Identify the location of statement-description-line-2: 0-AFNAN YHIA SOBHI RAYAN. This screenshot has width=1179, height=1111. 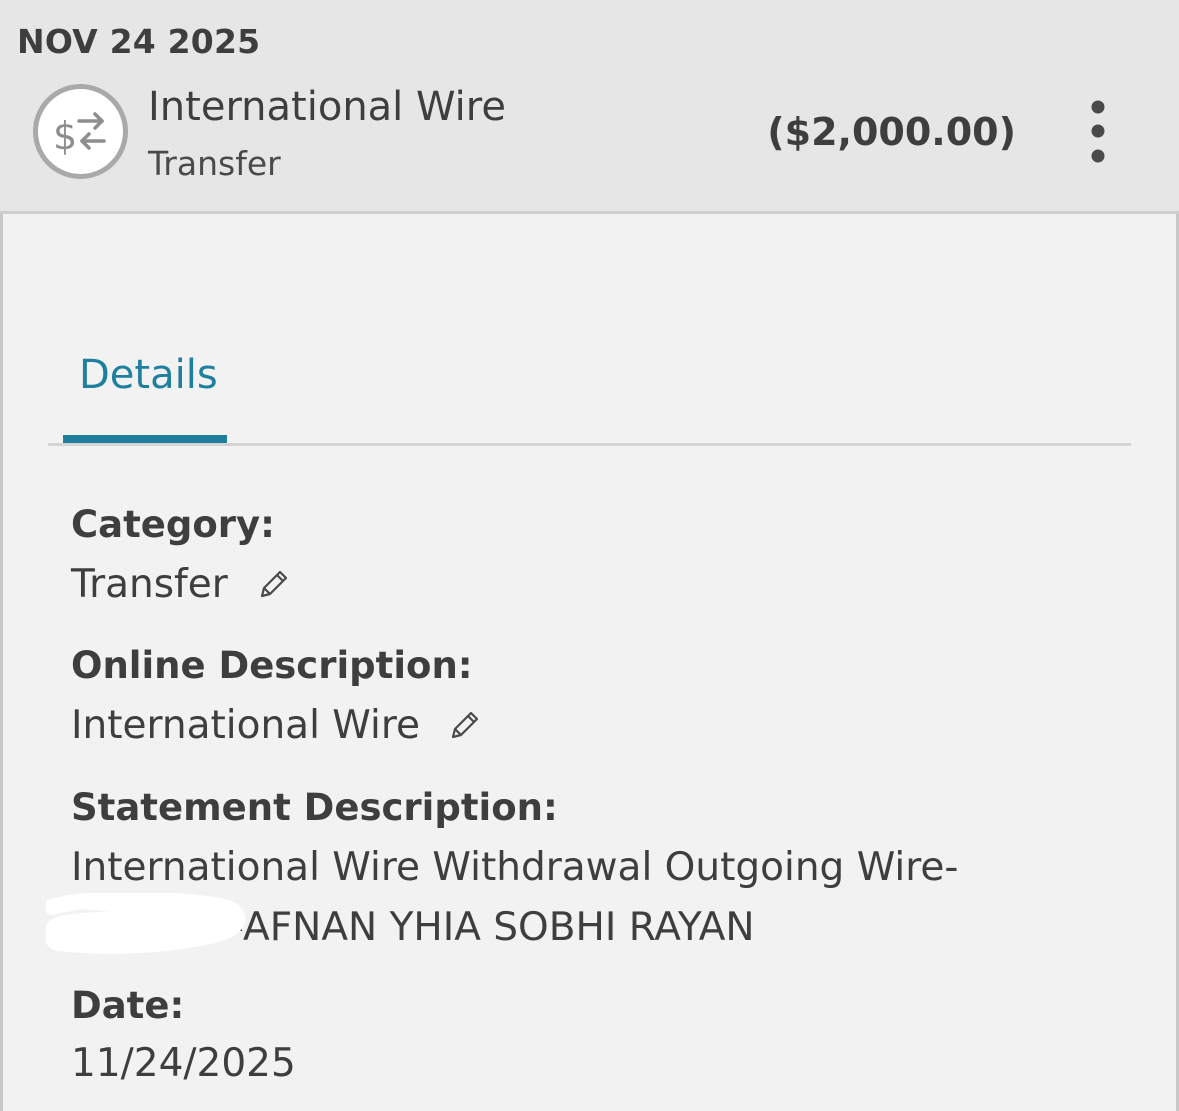
(480, 927).